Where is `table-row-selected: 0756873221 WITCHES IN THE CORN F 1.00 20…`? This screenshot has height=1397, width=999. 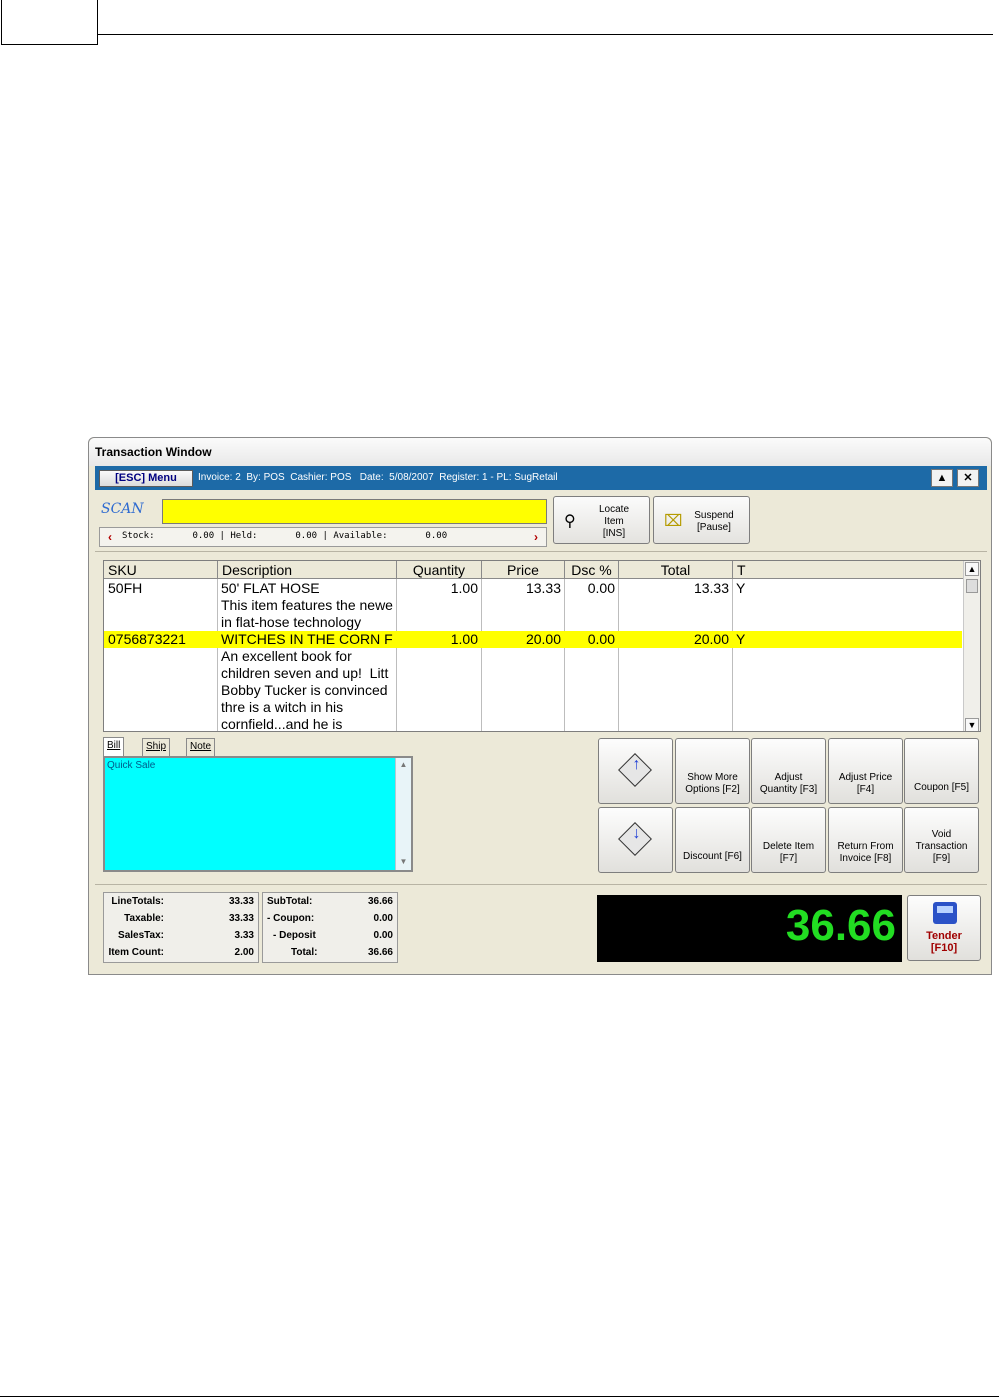 table-row-selected: 0756873221 WITCHES IN THE CORN F 1.00 20… is located at coordinates (533, 639).